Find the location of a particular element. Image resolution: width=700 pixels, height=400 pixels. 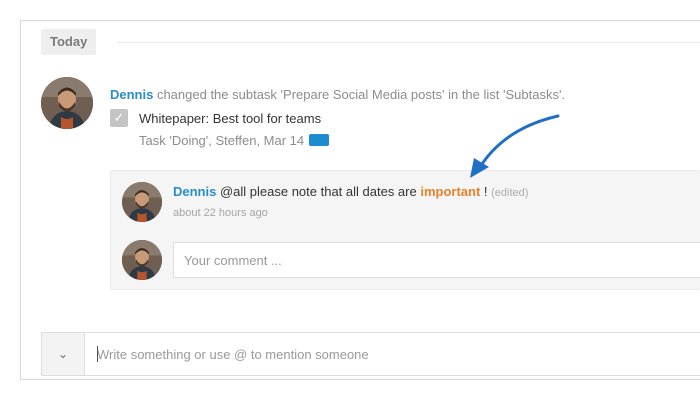

day-separator: Today is located at coordinates (370, 42).